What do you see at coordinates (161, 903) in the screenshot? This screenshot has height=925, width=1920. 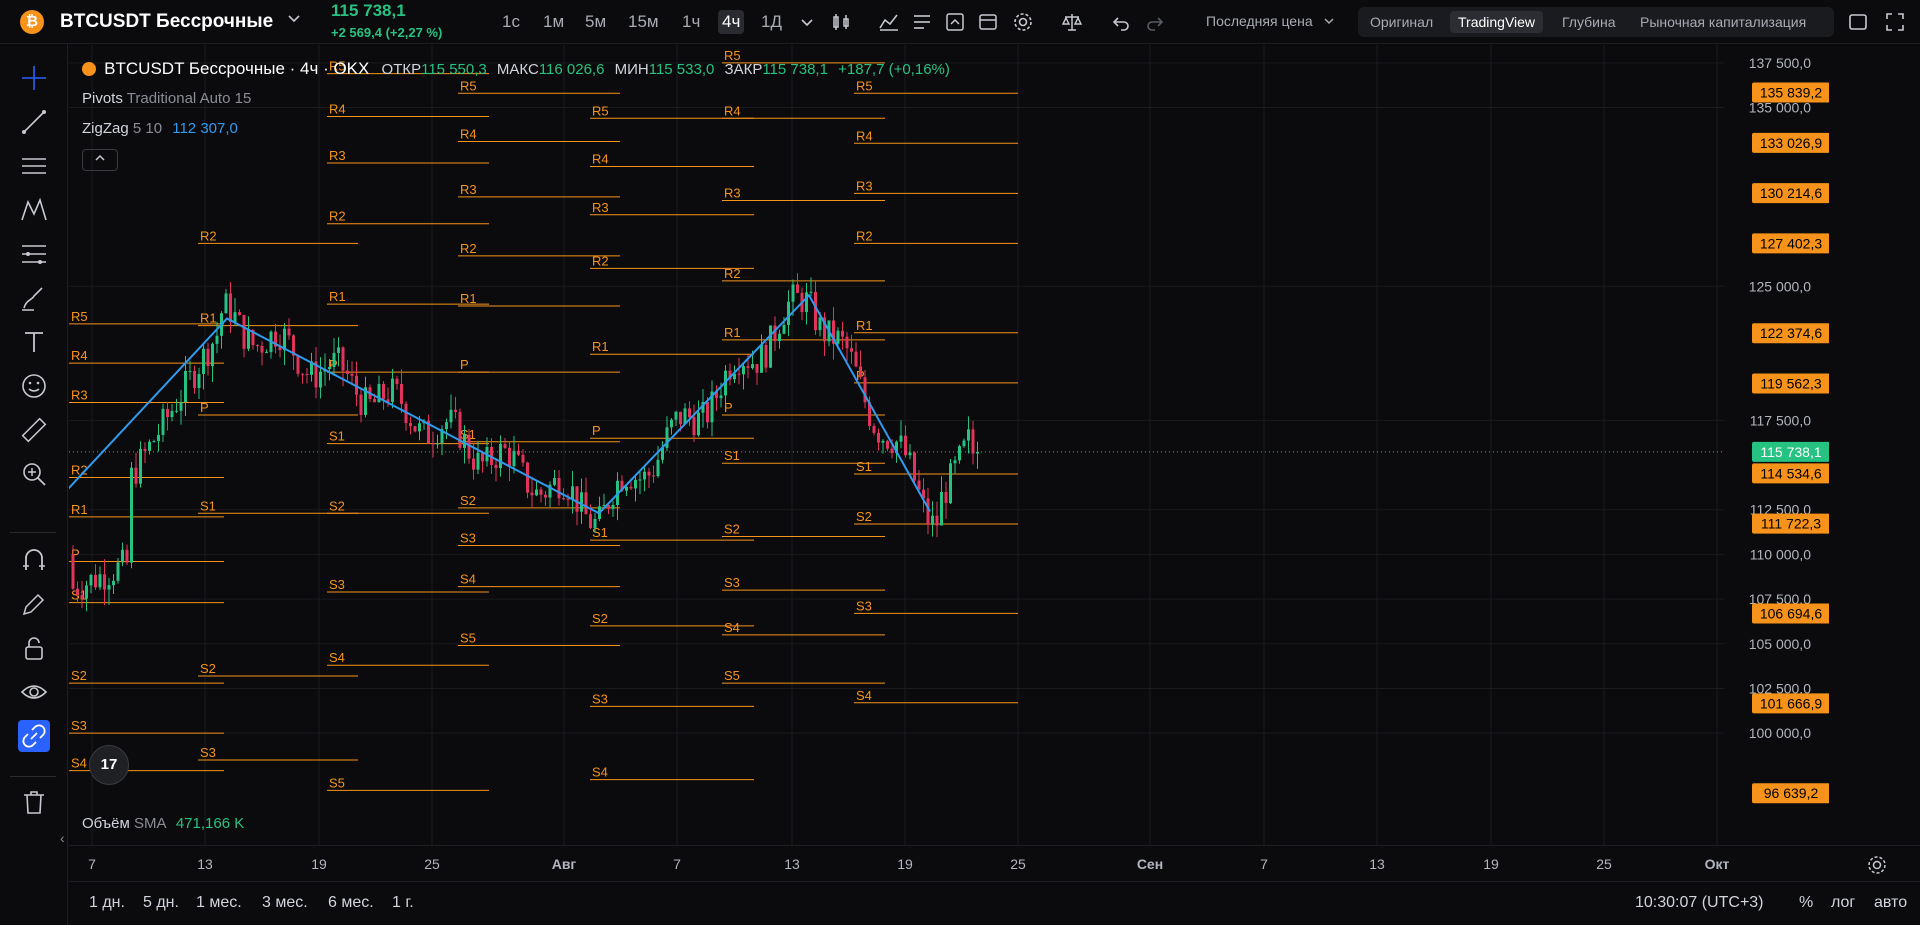 I see `range-5d: 5 дн.` at bounding box center [161, 903].